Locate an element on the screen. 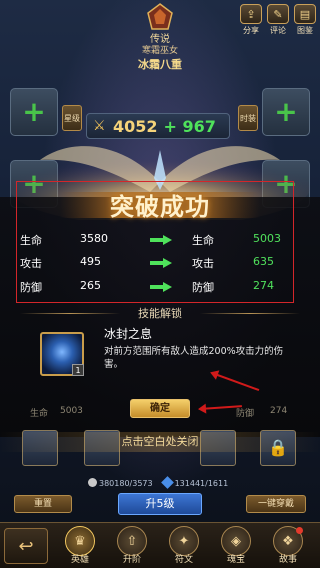 The image size is (320, 568). stat-row-hp: 生命 3580 生命 5003 is located at coordinates (160, 240).